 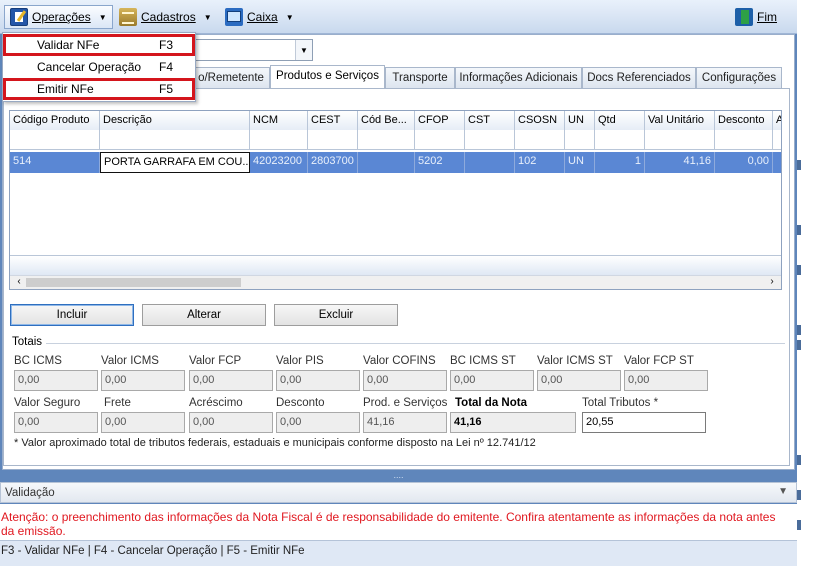 I want to click on column-header: NCM, so click(x=279, y=120).